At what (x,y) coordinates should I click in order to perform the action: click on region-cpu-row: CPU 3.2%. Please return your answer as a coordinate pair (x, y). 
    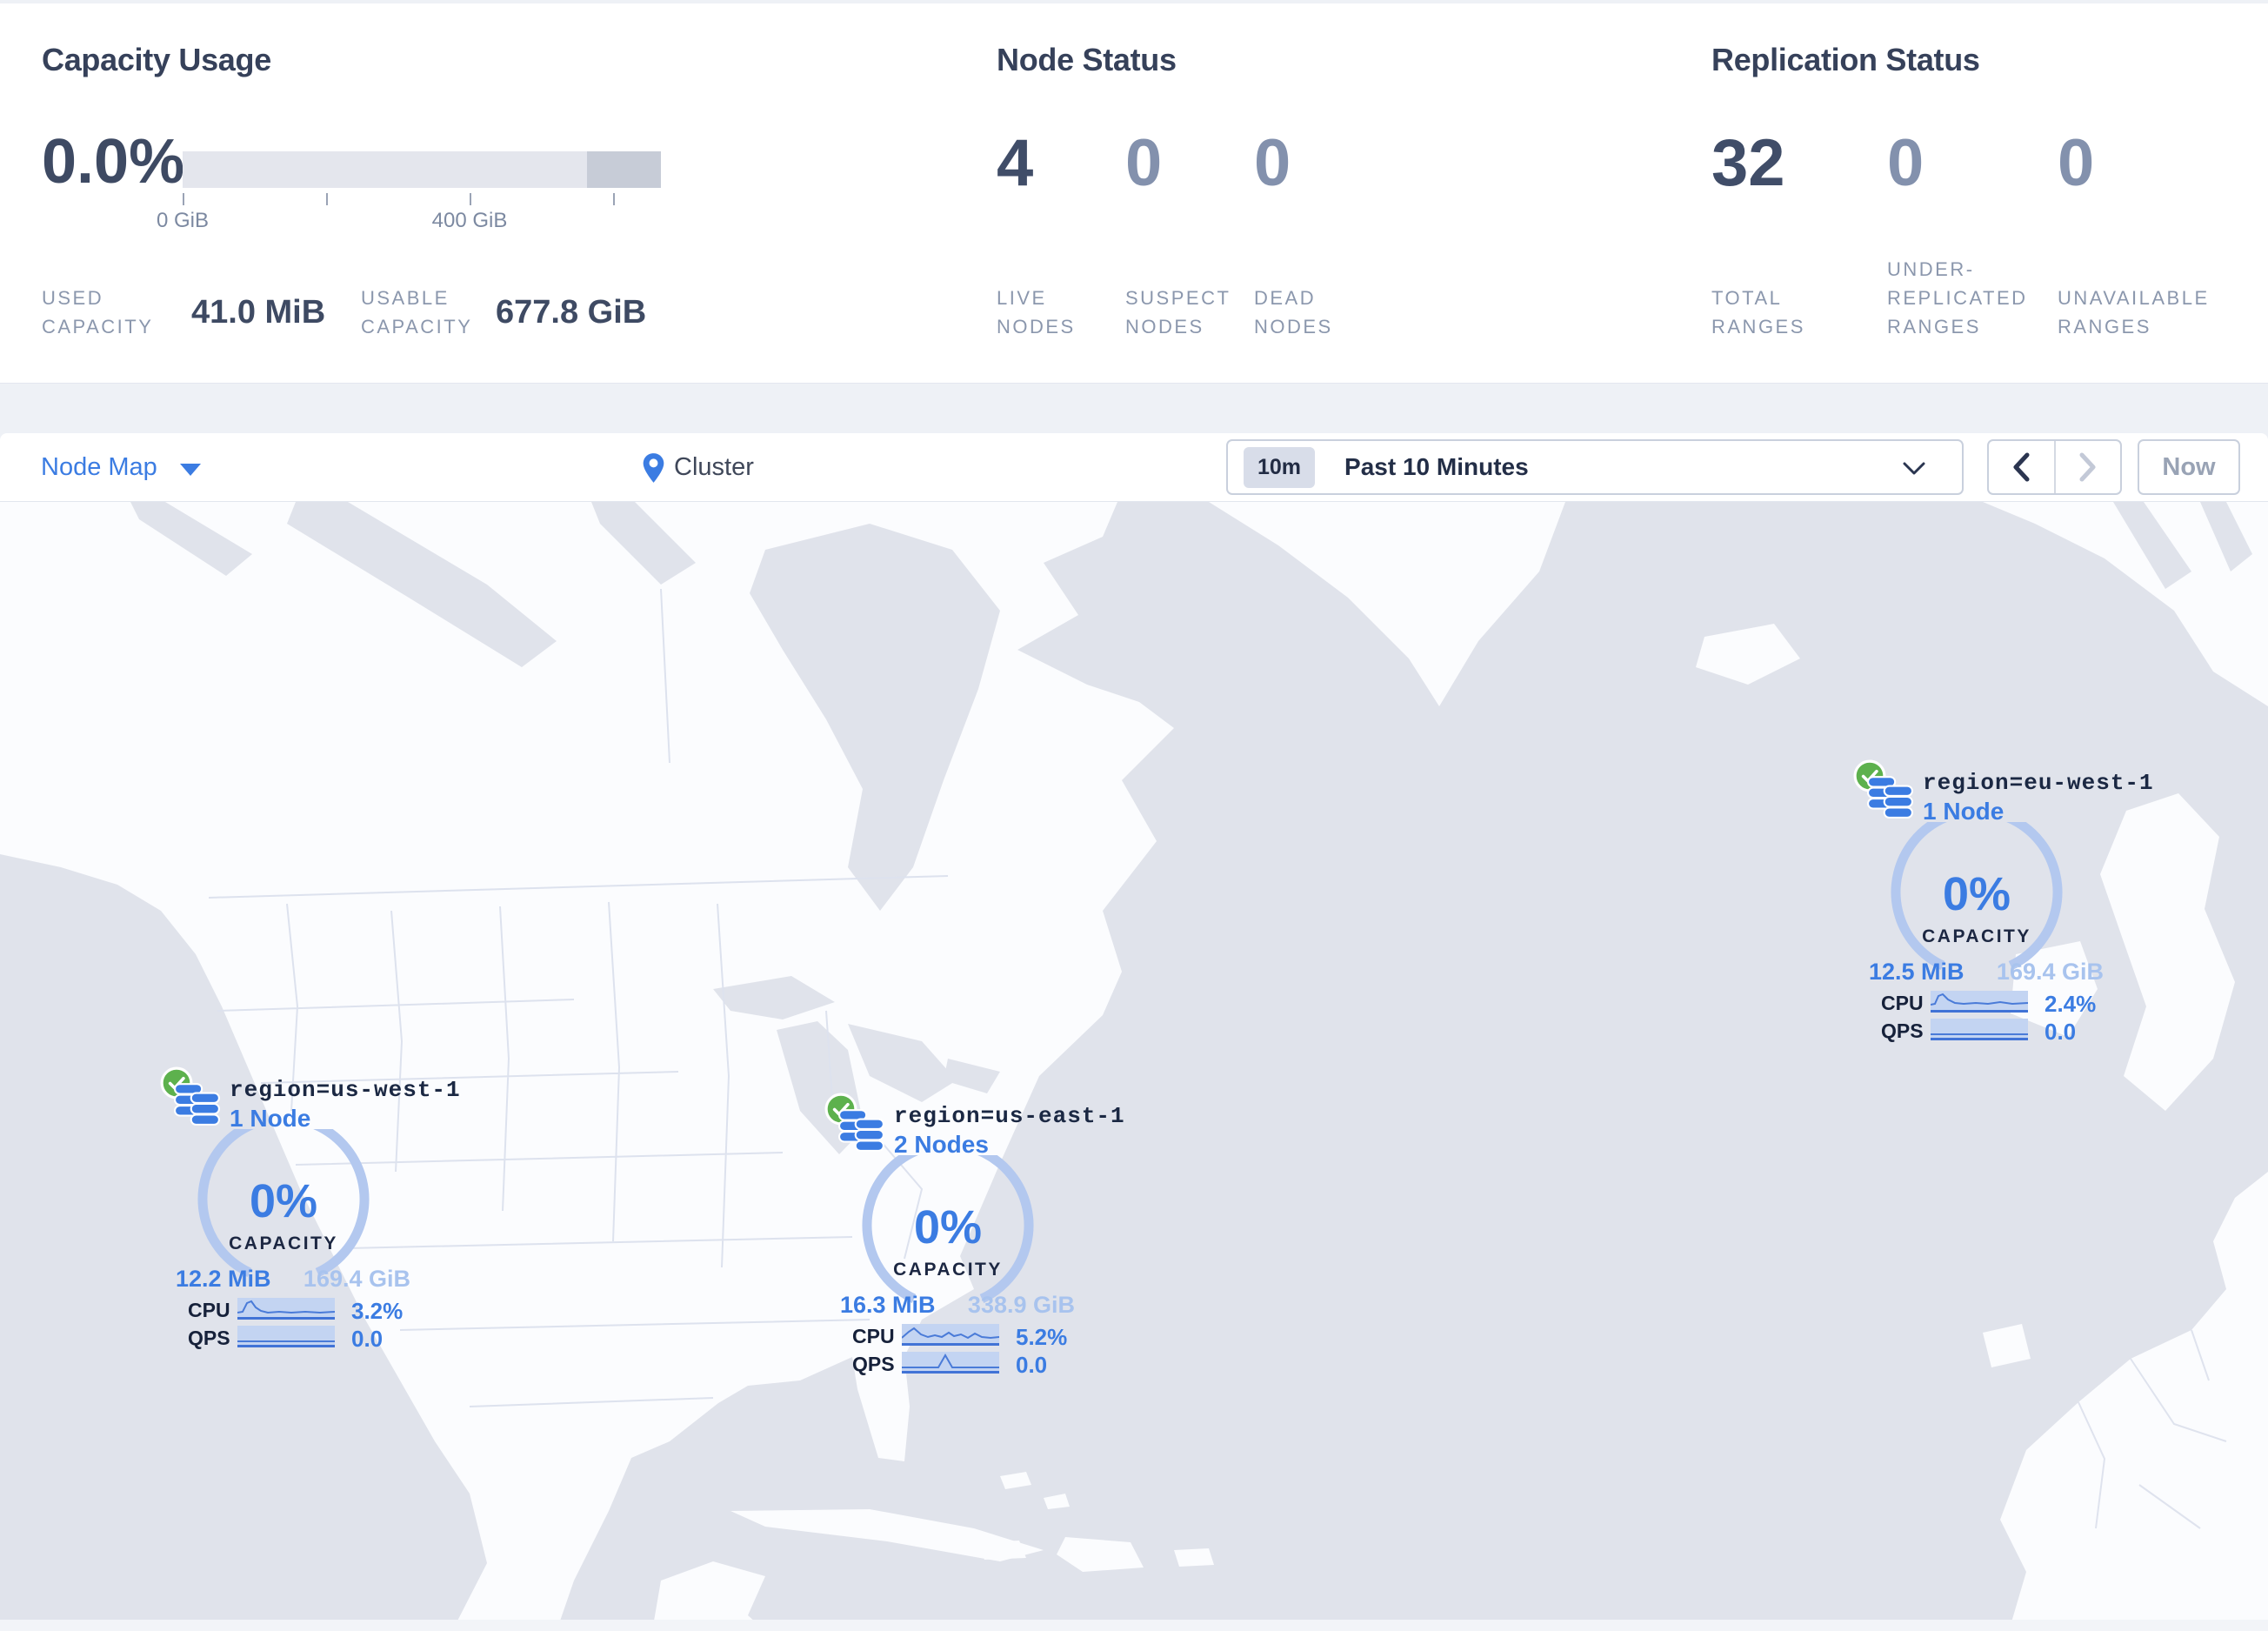
    Looking at the image, I should click on (296, 1311).